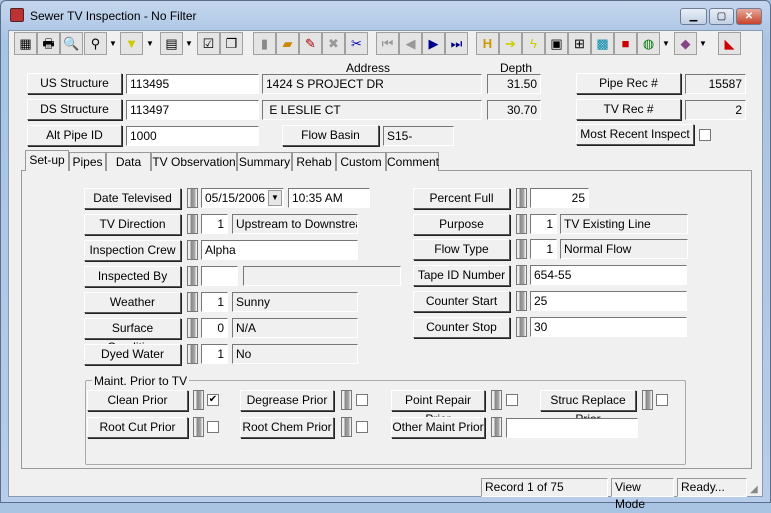  I want to click on other-maint-prior-input, so click(572, 428).